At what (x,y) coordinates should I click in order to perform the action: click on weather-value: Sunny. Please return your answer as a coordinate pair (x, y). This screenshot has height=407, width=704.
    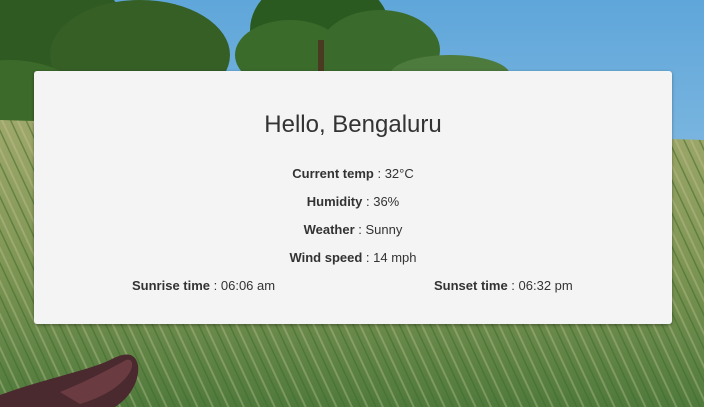
    Looking at the image, I should click on (384, 229).